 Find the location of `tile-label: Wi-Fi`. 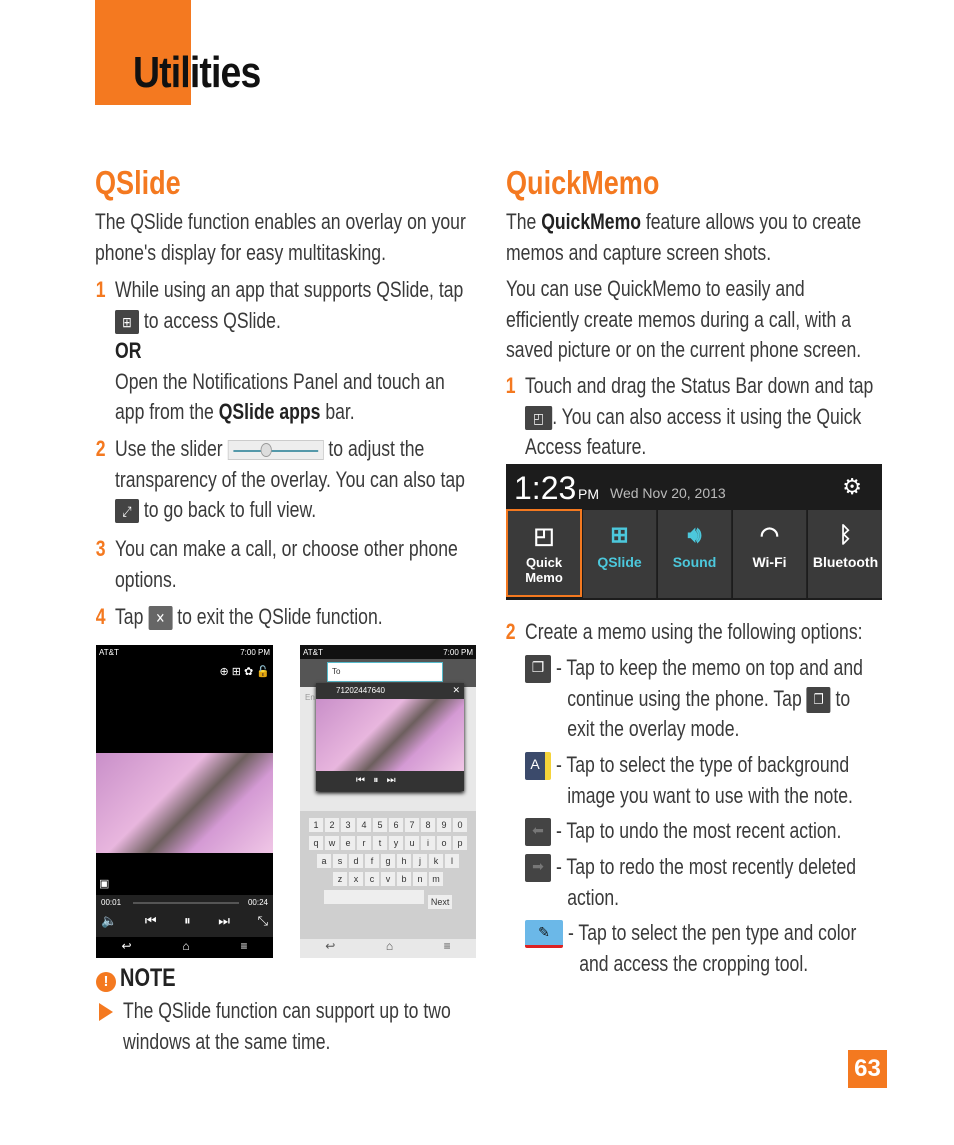

tile-label: Wi-Fi is located at coordinates (769, 562).